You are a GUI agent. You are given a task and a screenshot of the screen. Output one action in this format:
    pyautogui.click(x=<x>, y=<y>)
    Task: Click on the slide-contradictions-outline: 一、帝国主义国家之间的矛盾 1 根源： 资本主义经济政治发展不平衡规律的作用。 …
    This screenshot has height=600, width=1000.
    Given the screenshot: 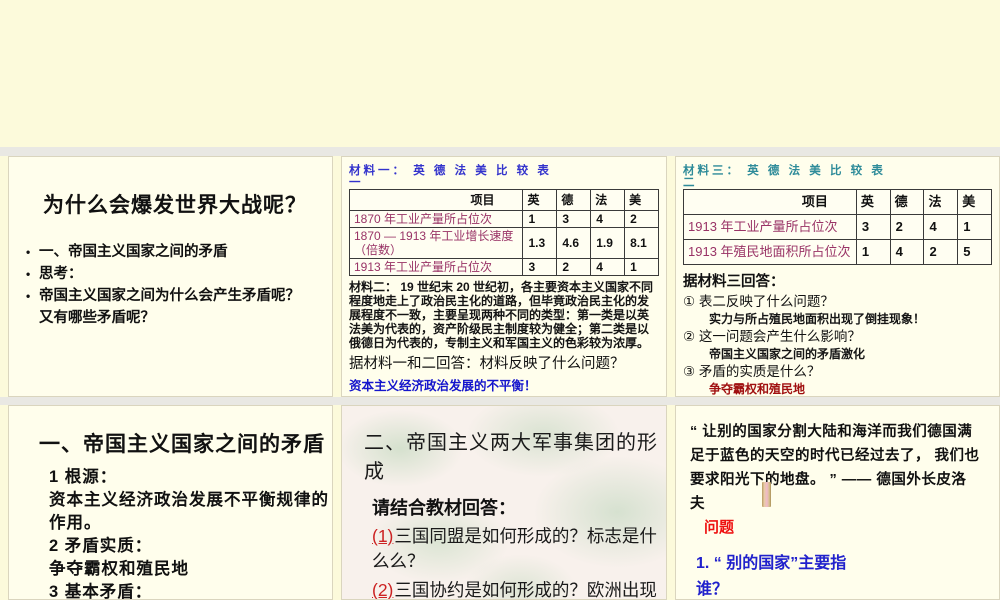 What is the action you would take?
    pyautogui.click(x=170, y=502)
    